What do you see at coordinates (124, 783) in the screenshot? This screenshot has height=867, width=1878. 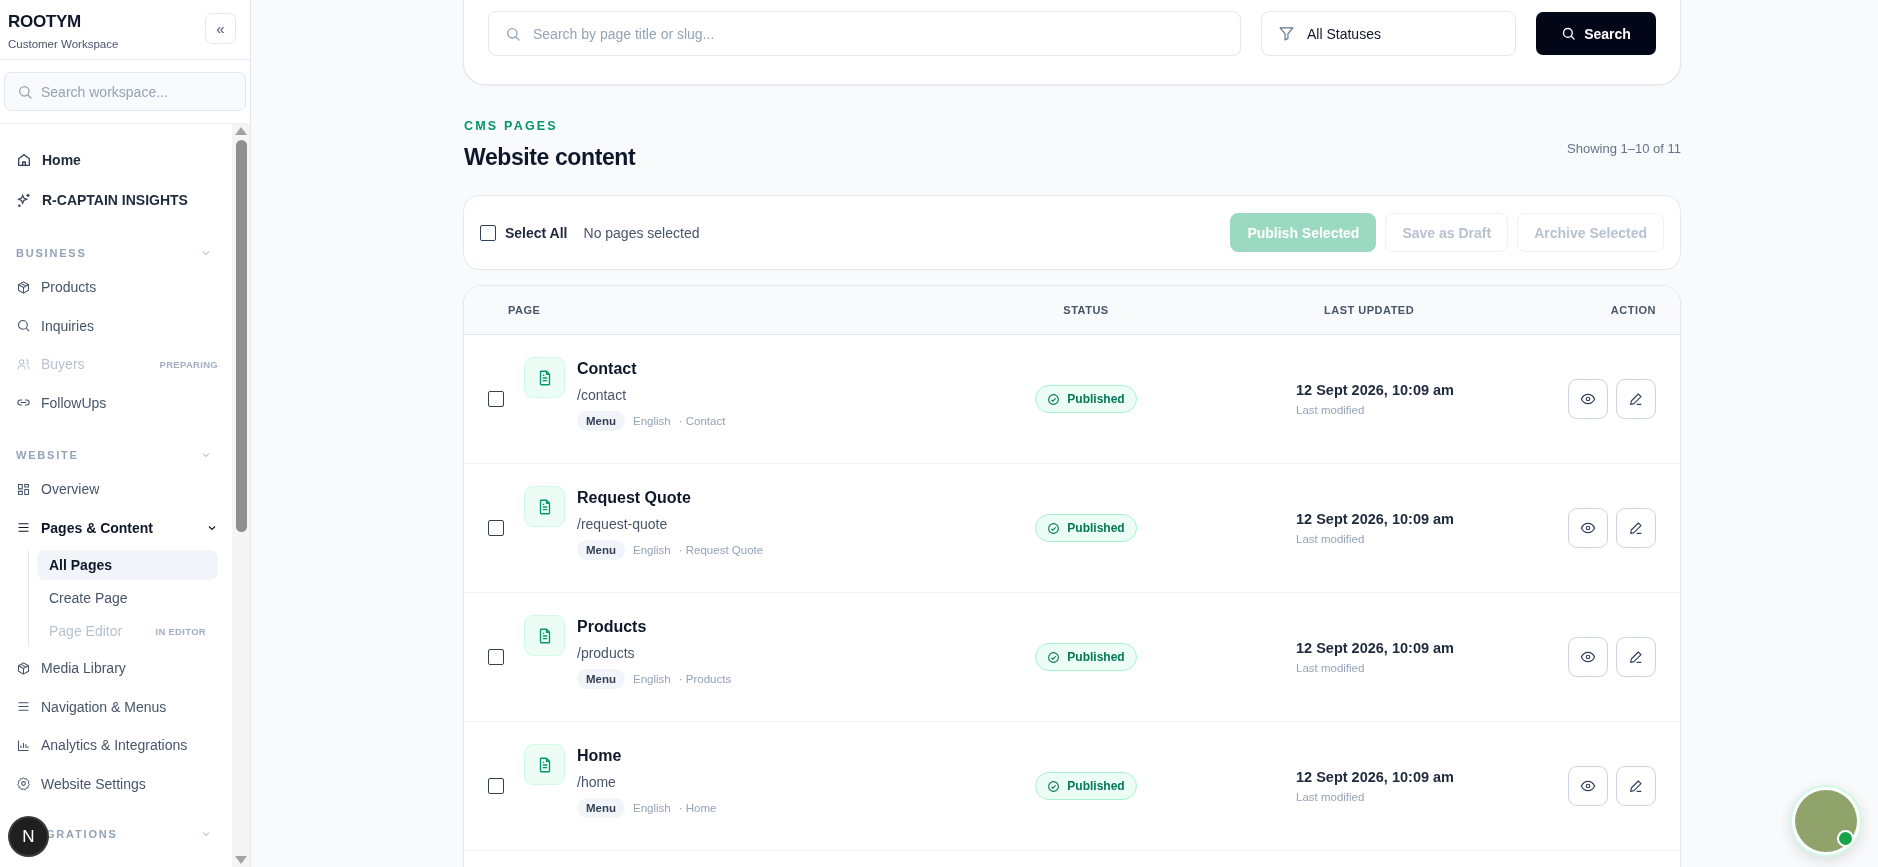 I see `nav-item: Website Settings` at bounding box center [124, 783].